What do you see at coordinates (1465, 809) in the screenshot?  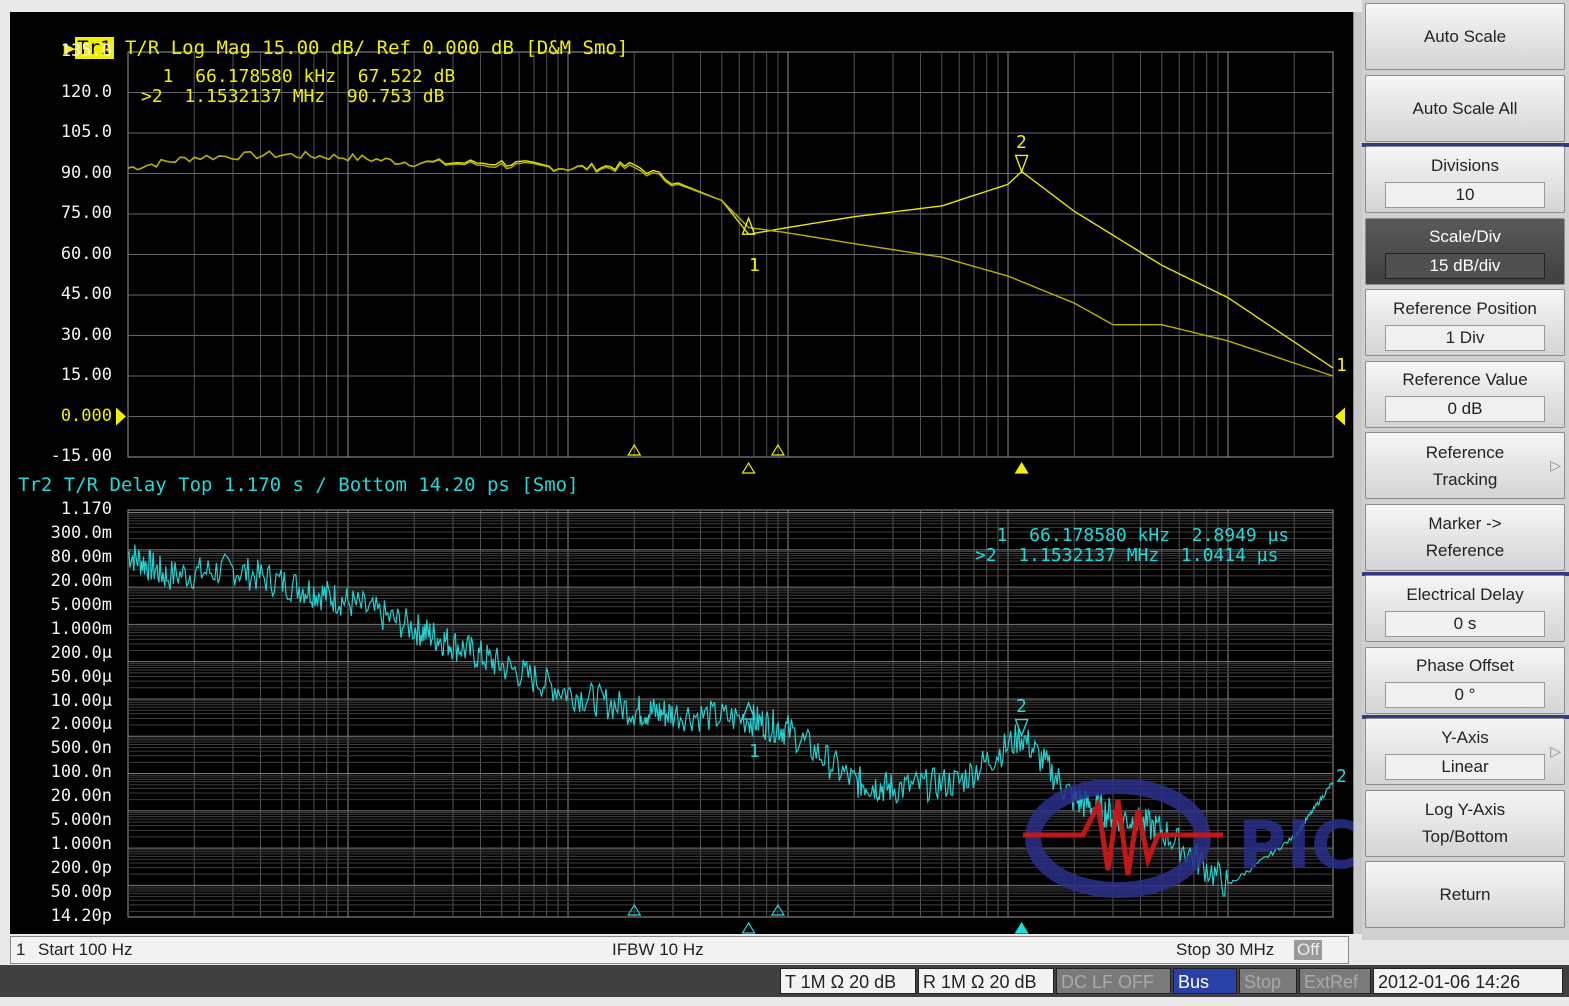 I see `softkey-label: Log Y-Axis` at bounding box center [1465, 809].